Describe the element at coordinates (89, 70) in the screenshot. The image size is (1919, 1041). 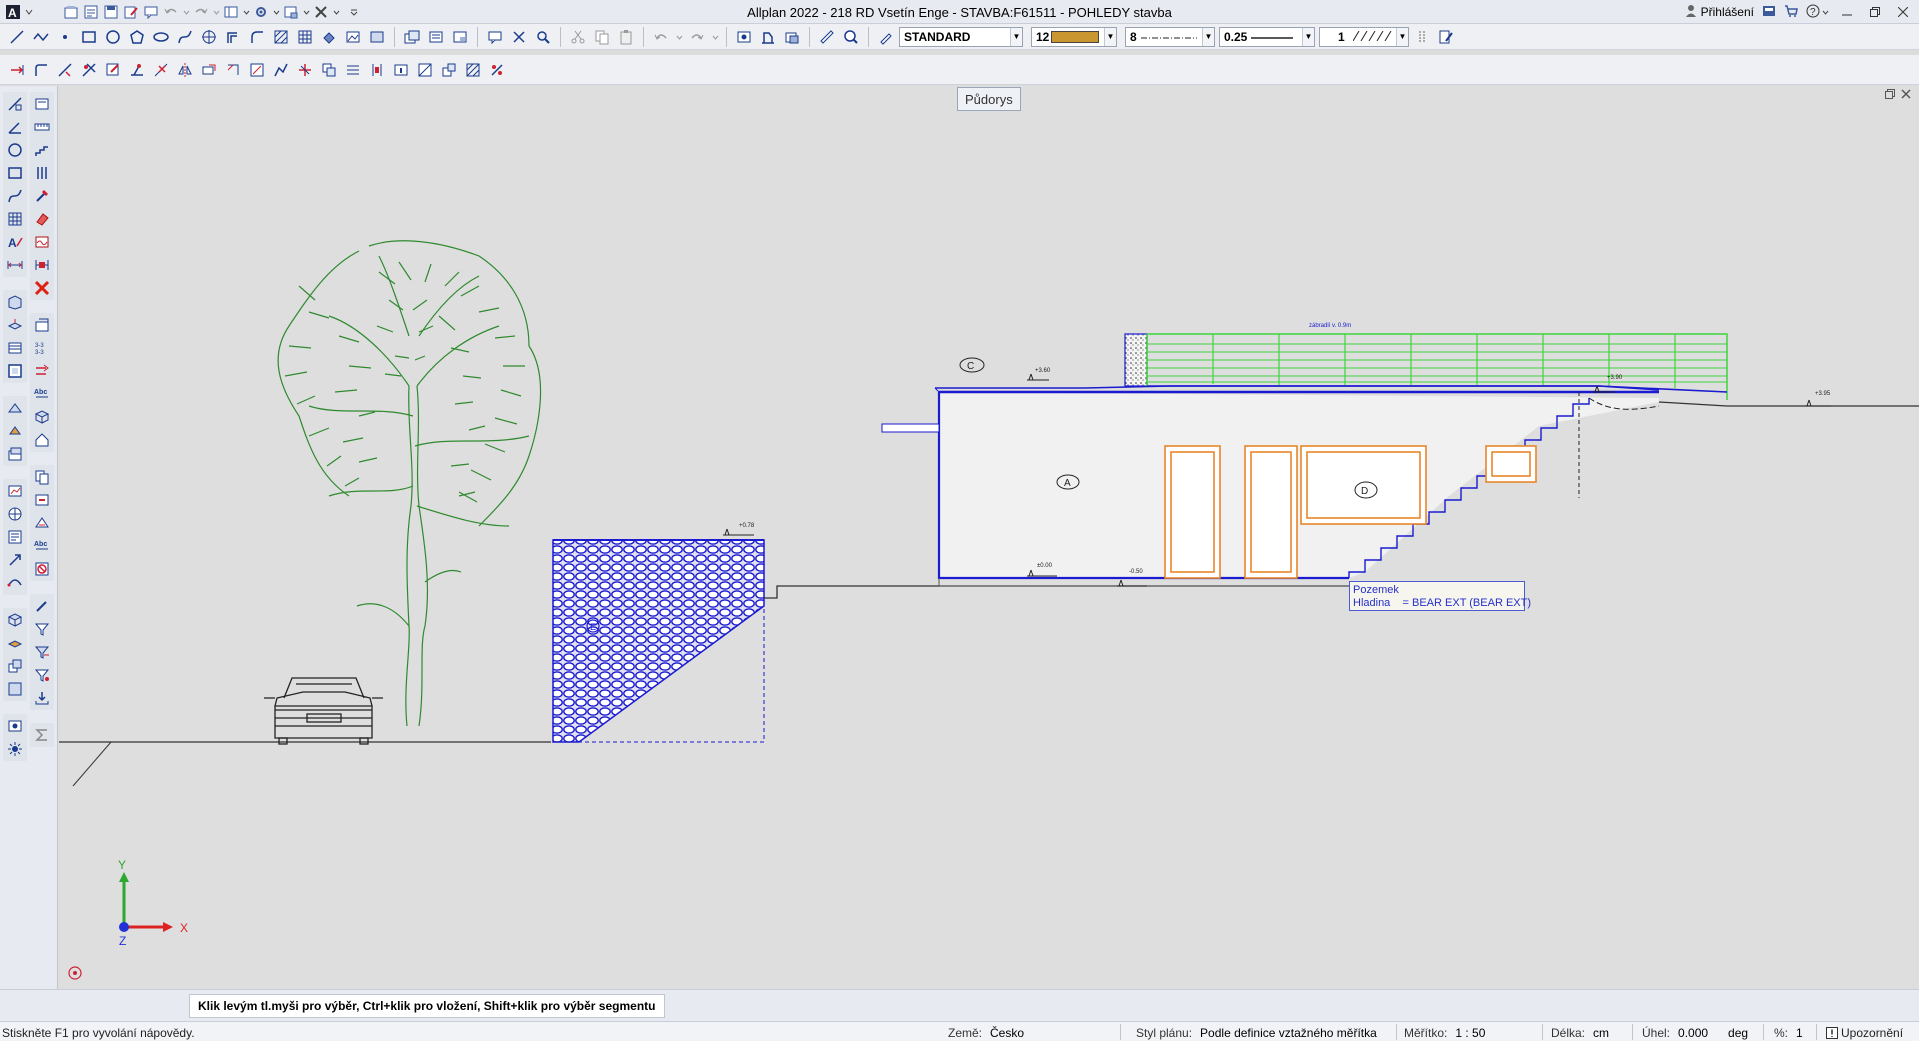
I see `trim-icon` at that location.